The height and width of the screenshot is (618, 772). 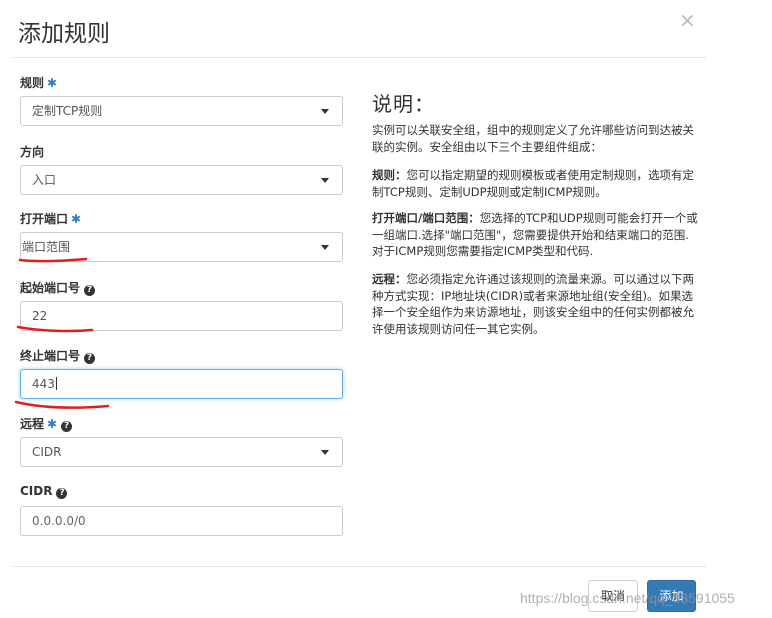 I want to click on direction-select: 入口, so click(x=181, y=180).